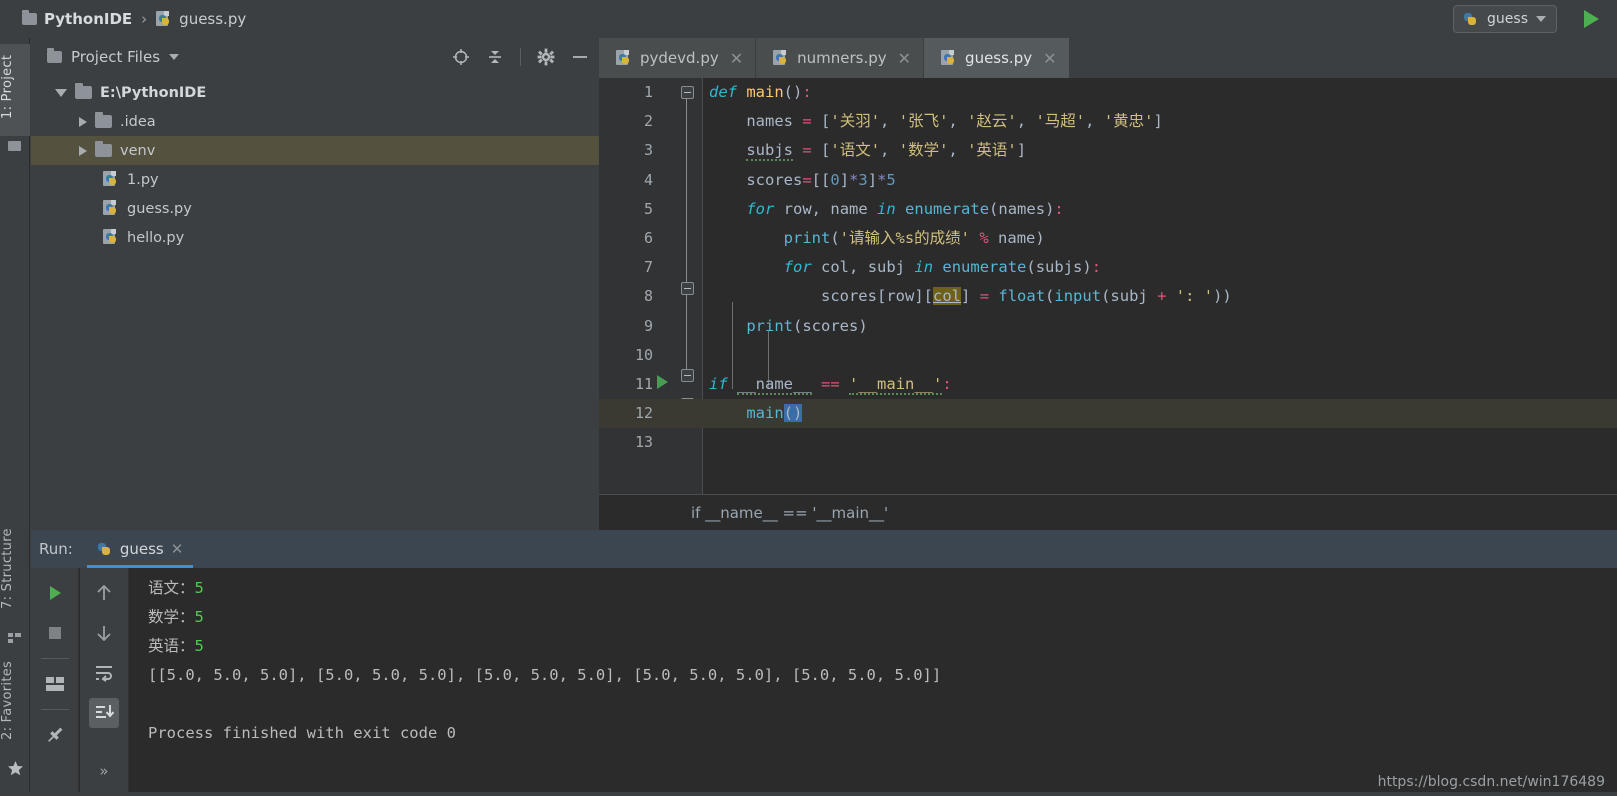 The width and height of the screenshot is (1617, 796). Describe the element at coordinates (648, 267) in the screenshot. I see `line-number: 7` at that location.